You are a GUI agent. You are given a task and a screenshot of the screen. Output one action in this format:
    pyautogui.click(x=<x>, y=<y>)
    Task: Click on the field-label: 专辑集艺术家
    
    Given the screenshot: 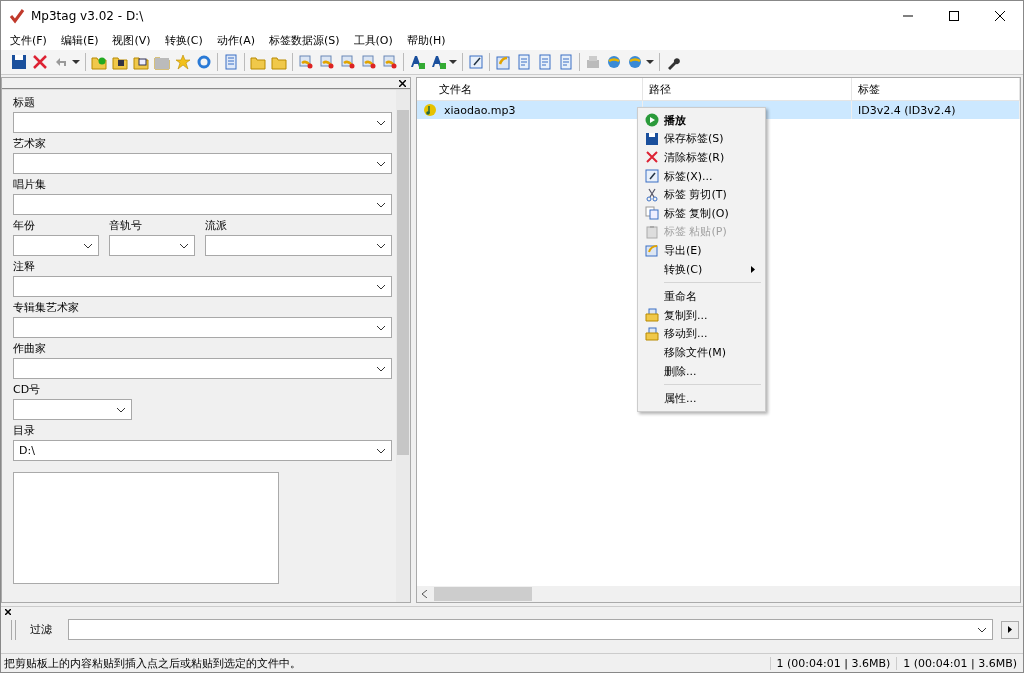 What is the action you would take?
    pyautogui.click(x=46, y=308)
    